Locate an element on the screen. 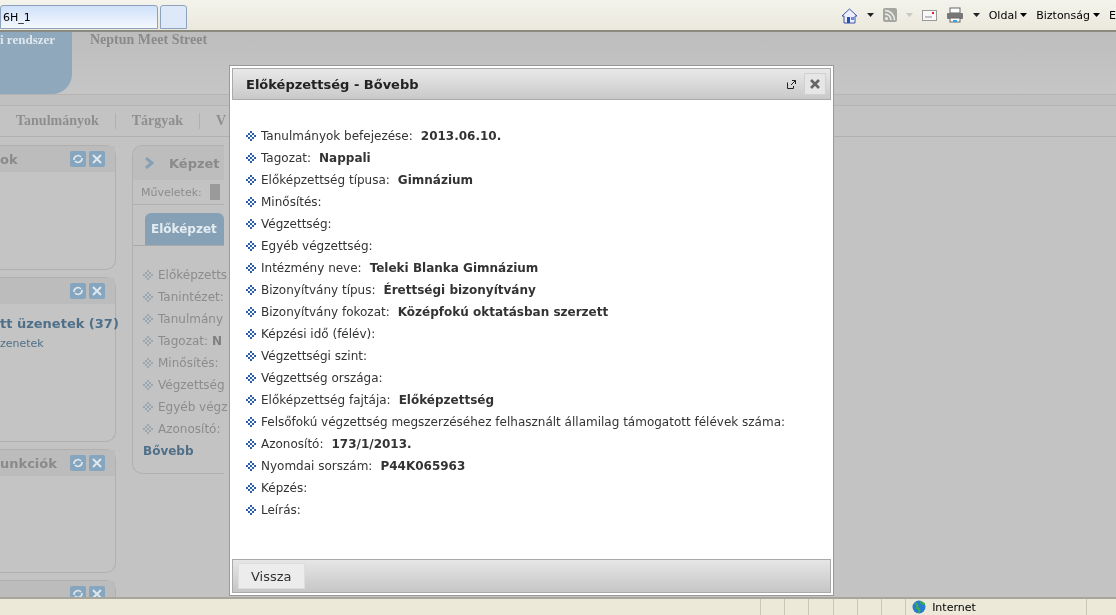  field-label: Intézmény neve: is located at coordinates (311, 268).